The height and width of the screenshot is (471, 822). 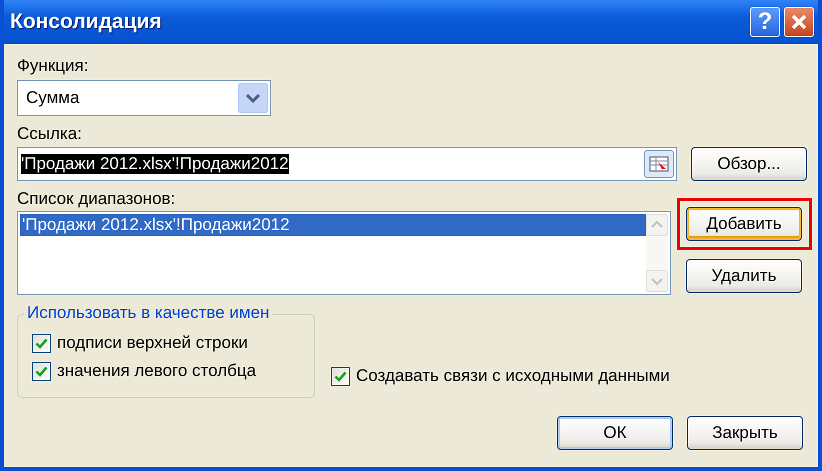 I want to click on ok-button: ОК, so click(x=615, y=433).